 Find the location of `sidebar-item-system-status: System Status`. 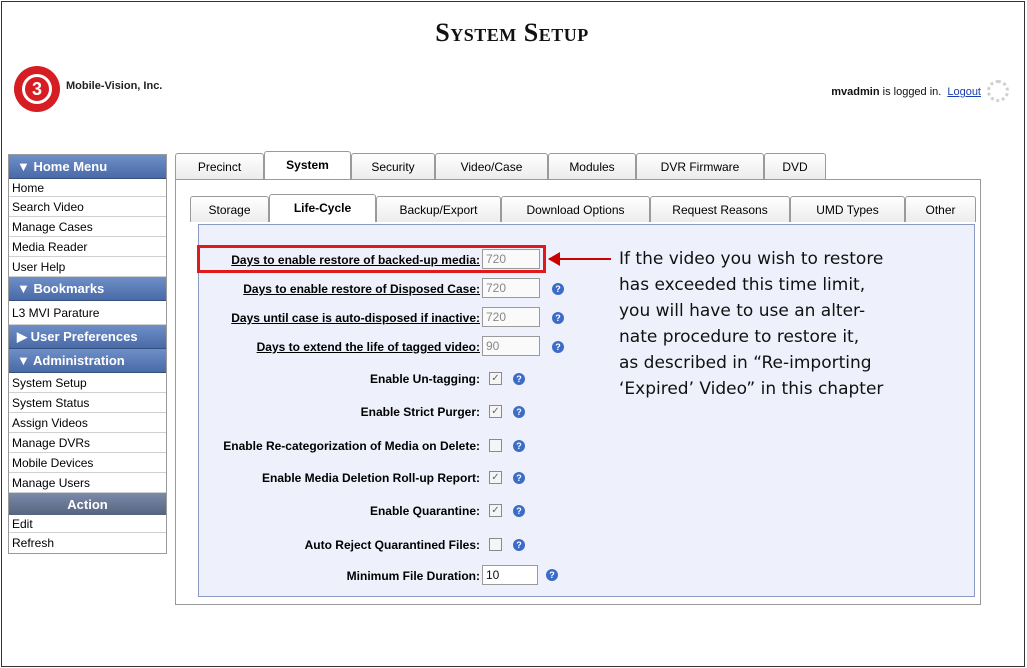

sidebar-item-system-status: System Status is located at coordinates (87, 403).